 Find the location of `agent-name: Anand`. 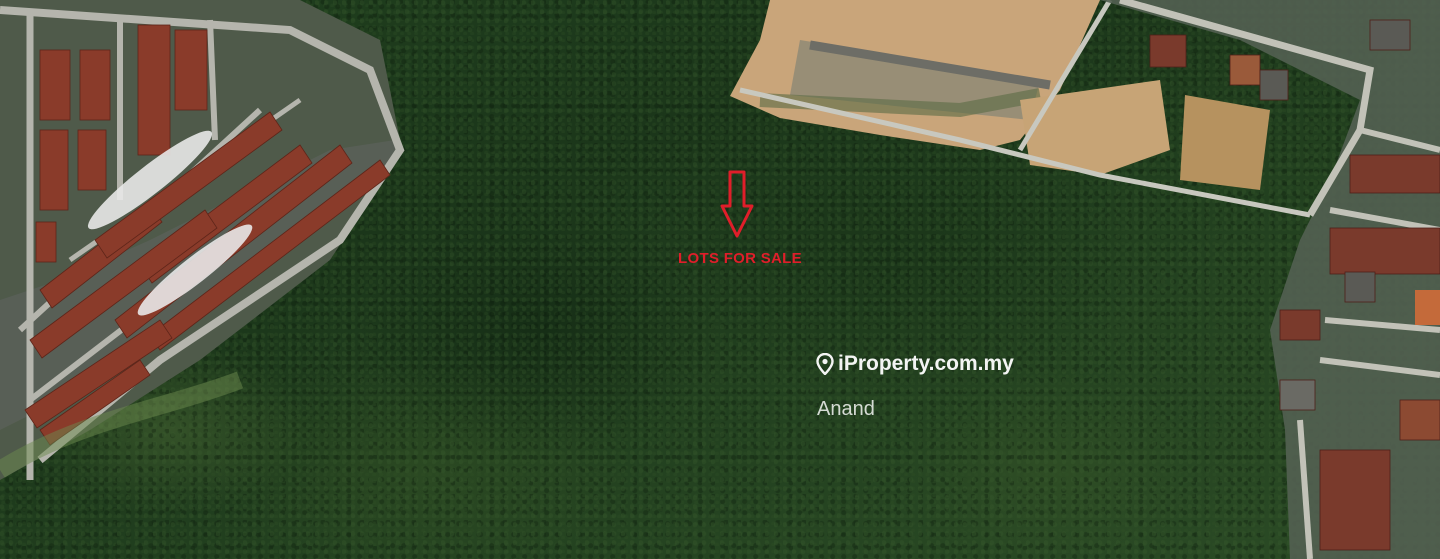

agent-name: Anand is located at coordinates (846, 409).